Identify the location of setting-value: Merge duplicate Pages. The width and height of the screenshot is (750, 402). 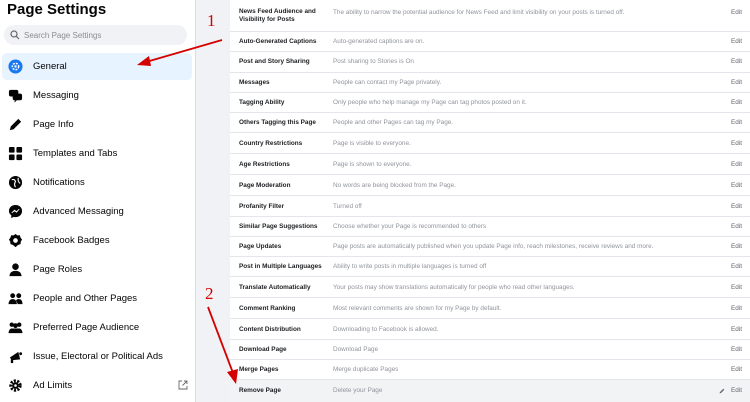
(366, 369).